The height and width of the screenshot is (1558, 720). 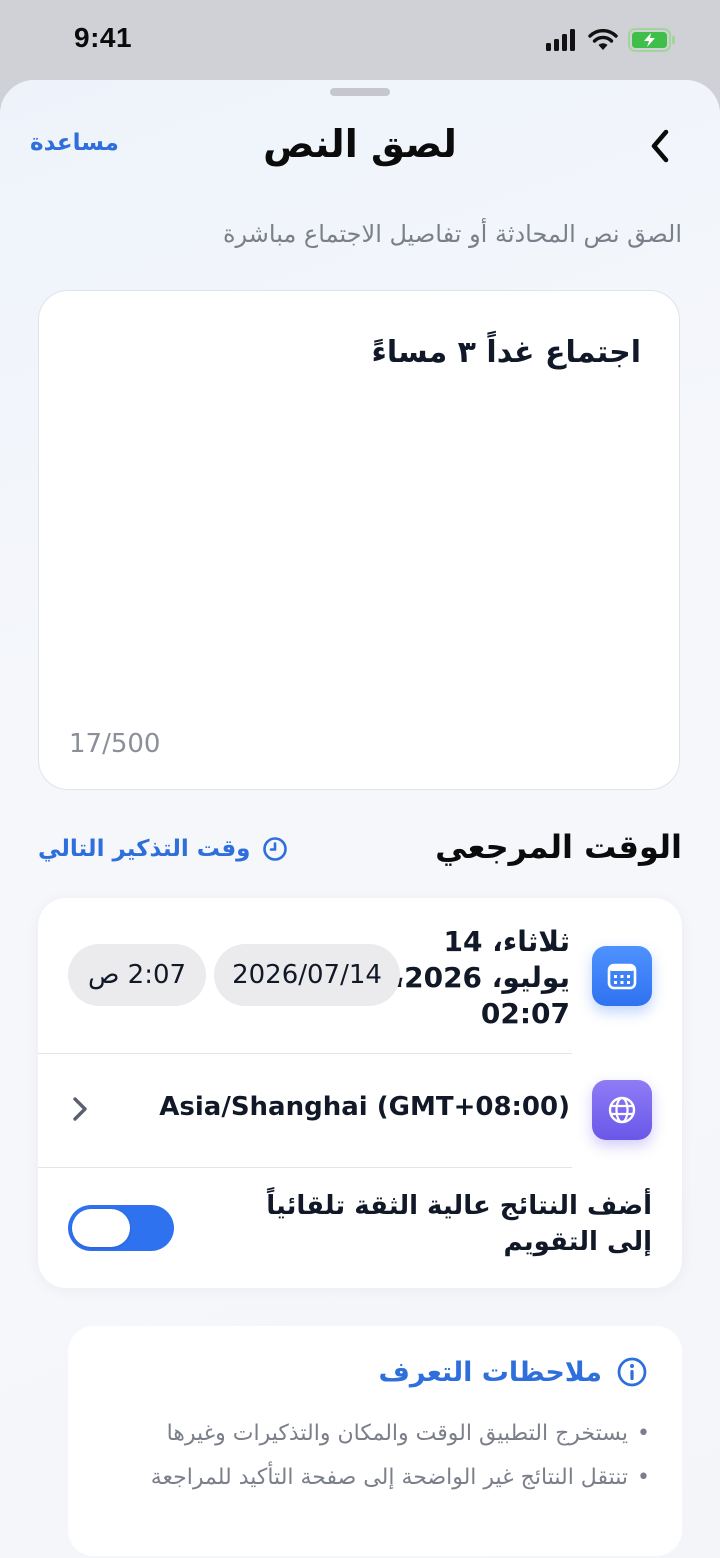 What do you see at coordinates (144, 849) in the screenshot?
I see `next-reminder-label: وقت التذكير التالي` at bounding box center [144, 849].